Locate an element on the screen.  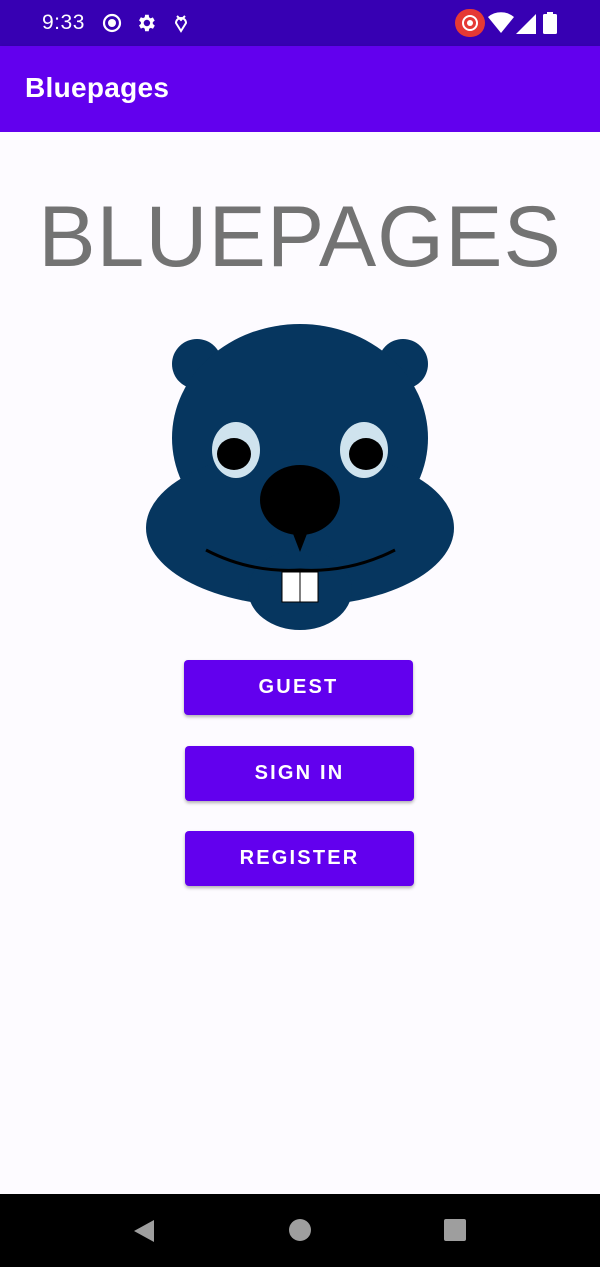
app-title: Bluepages is located at coordinates (97, 87).